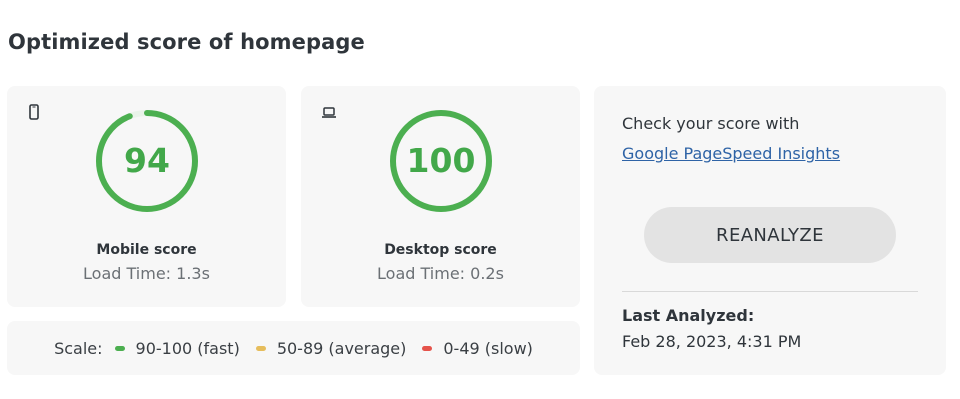 This screenshot has width=960, height=399. What do you see at coordinates (770, 235) in the screenshot?
I see `reanalyze-button: REANALYZE` at bounding box center [770, 235].